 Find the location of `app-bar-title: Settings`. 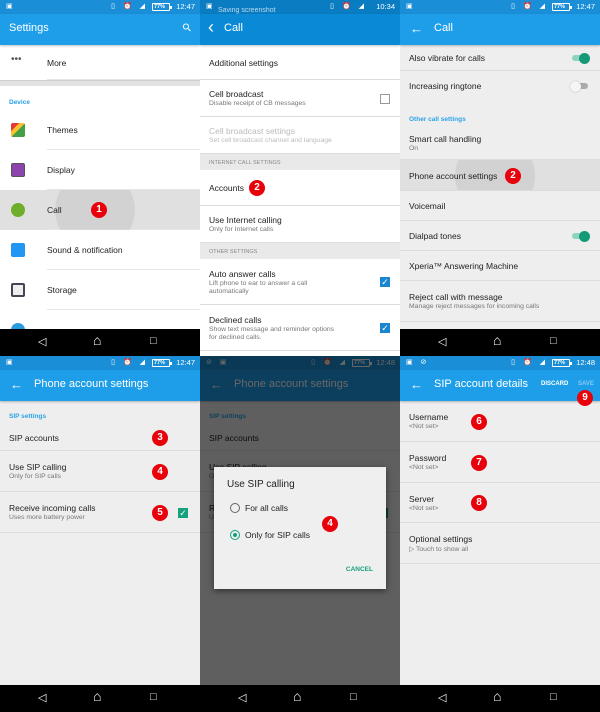

app-bar-title: Settings is located at coordinates (29, 28).